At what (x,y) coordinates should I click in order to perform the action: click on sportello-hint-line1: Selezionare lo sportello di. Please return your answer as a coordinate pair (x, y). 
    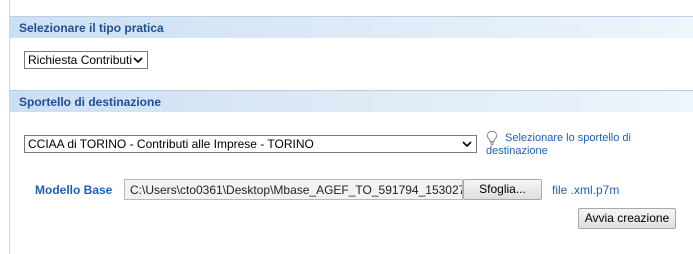
    Looking at the image, I should click on (568, 138).